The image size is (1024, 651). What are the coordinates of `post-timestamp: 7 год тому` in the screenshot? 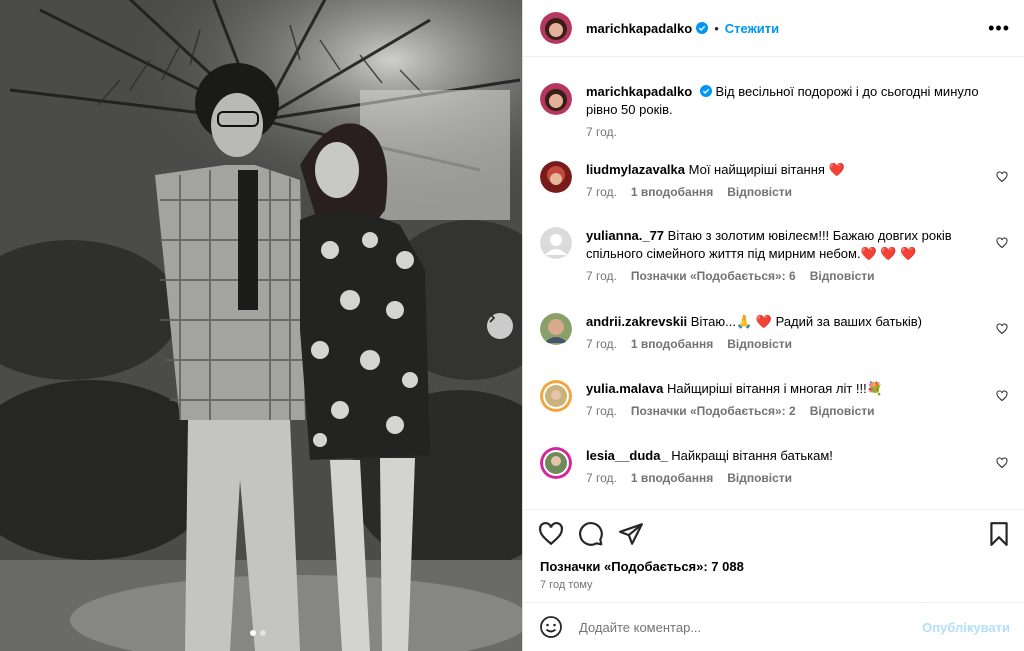 It's located at (773, 589).